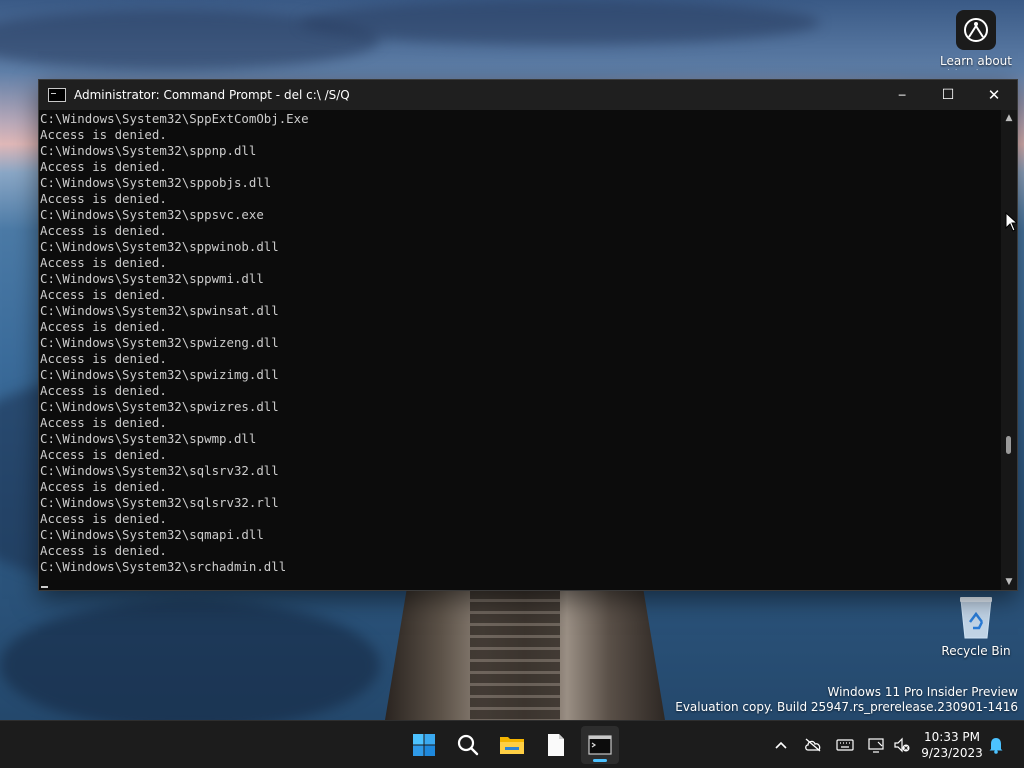 This screenshot has width=1024, height=768. I want to click on pier-steps-image, so click(515, 655).